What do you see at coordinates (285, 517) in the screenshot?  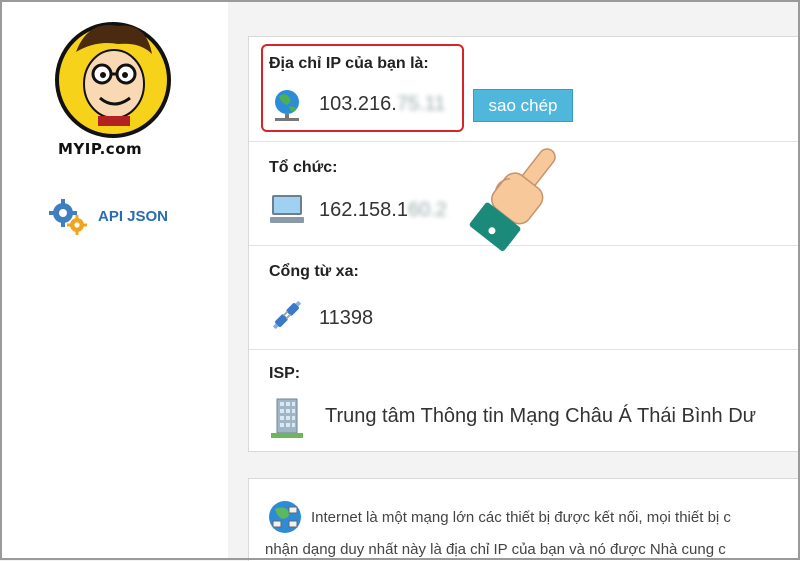 I see `network-globe-icon` at bounding box center [285, 517].